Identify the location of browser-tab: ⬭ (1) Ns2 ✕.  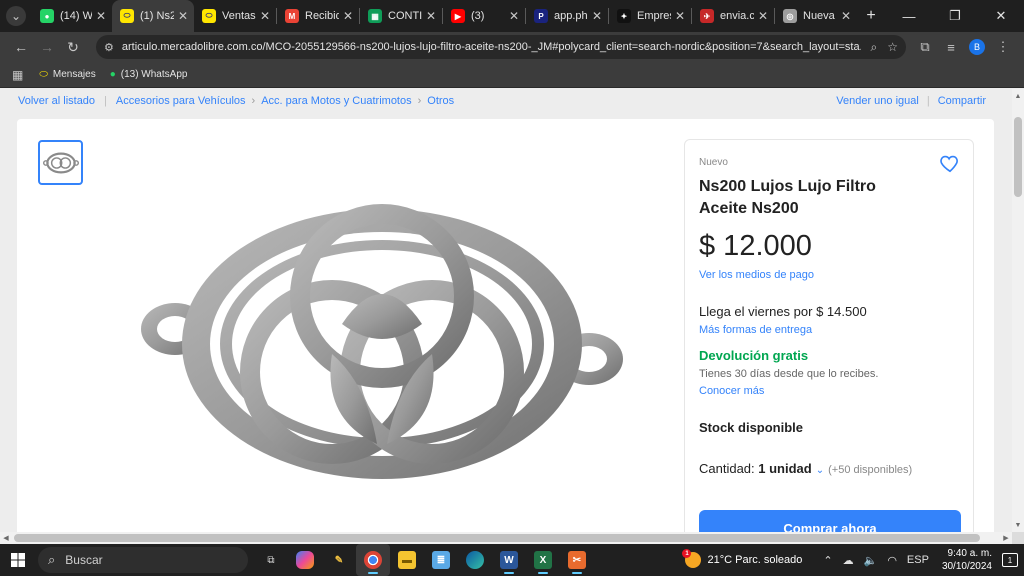
(153, 16).